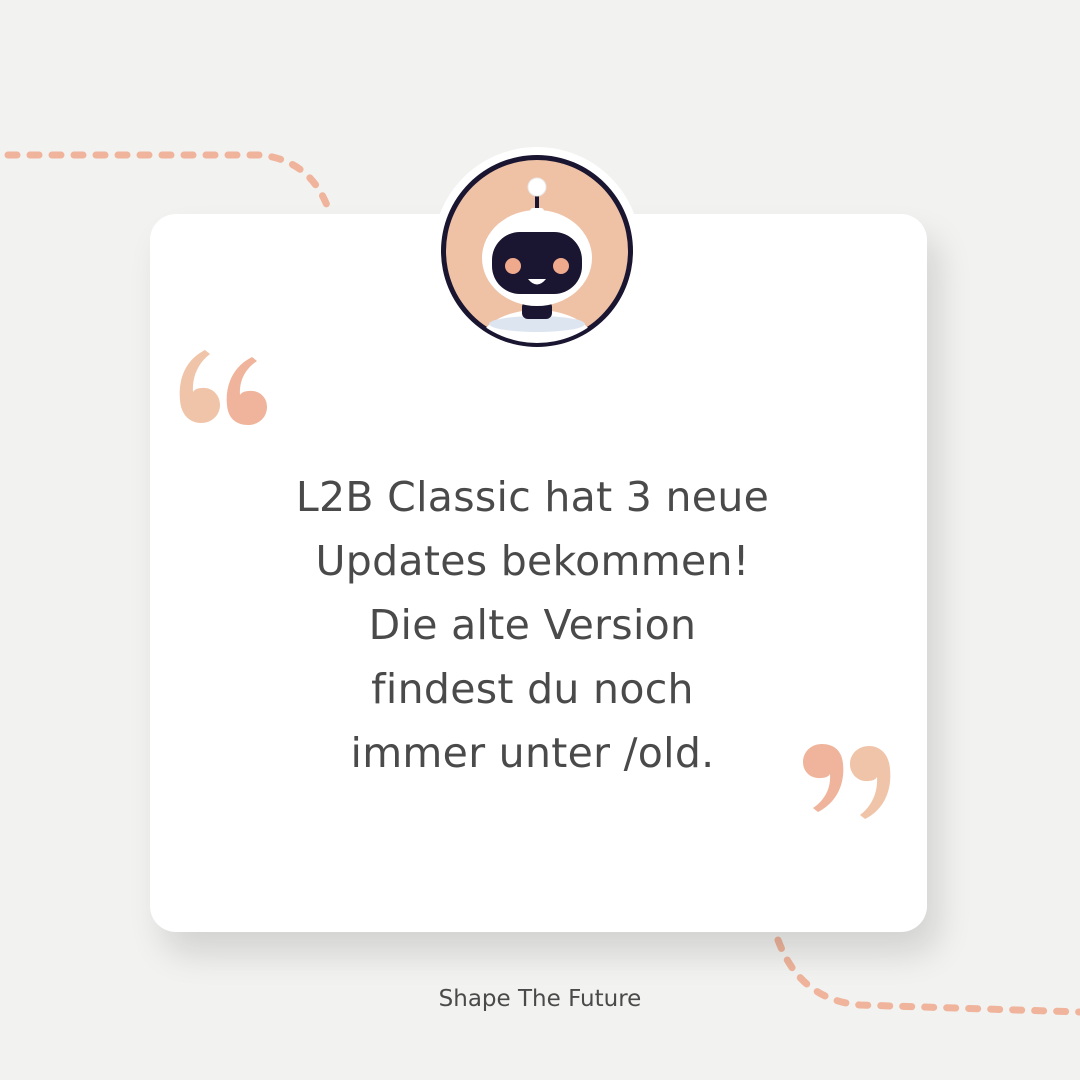 Image resolution: width=1080 pixels, height=1080 pixels. What do you see at coordinates (168, 181) in the screenshot?
I see `top-dashed-curve` at bounding box center [168, 181].